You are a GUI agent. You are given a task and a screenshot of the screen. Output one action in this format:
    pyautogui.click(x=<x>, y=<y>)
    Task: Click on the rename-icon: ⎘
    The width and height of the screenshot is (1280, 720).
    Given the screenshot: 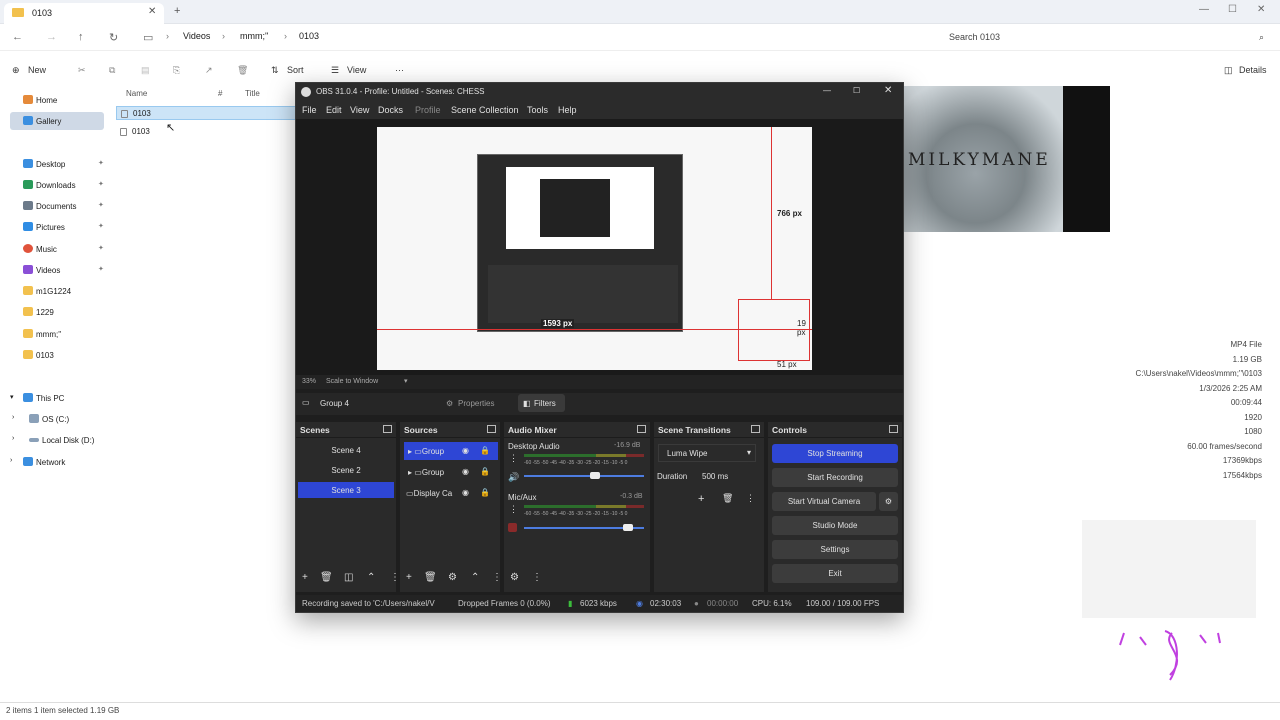 What is the action you would take?
    pyautogui.click(x=176, y=70)
    